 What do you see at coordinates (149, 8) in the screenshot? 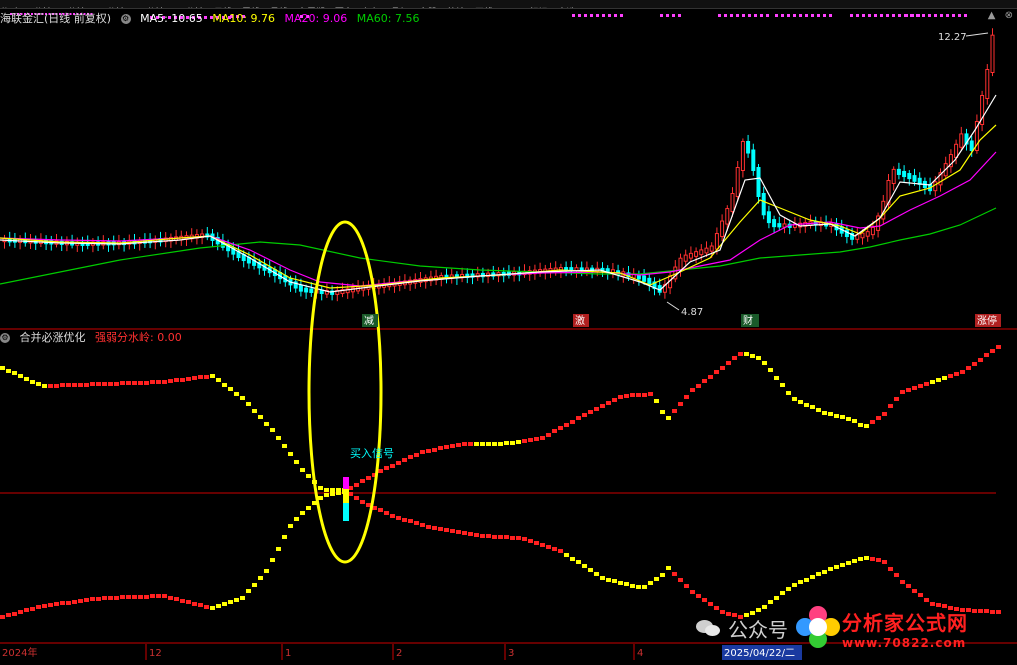
I see `toolbar-item-4: 30分钟` at bounding box center [149, 8].